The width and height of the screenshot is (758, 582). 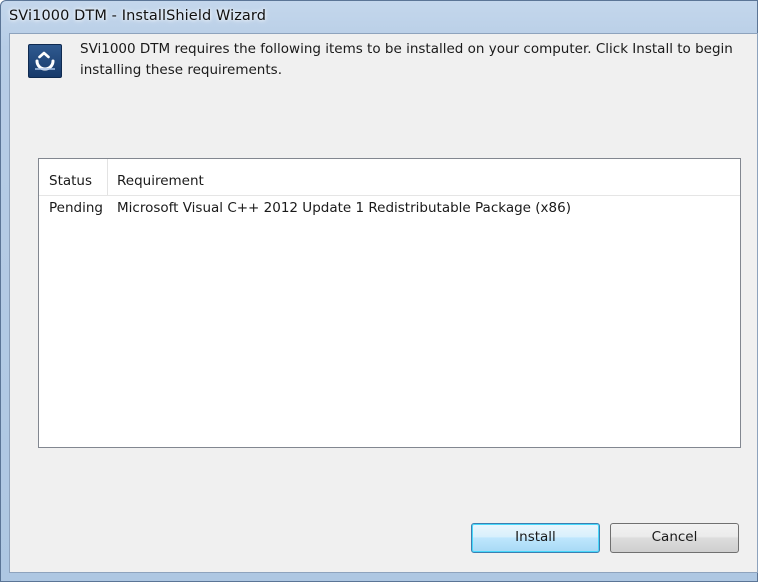 What do you see at coordinates (76, 208) in the screenshot?
I see `list-item-status: Pending` at bounding box center [76, 208].